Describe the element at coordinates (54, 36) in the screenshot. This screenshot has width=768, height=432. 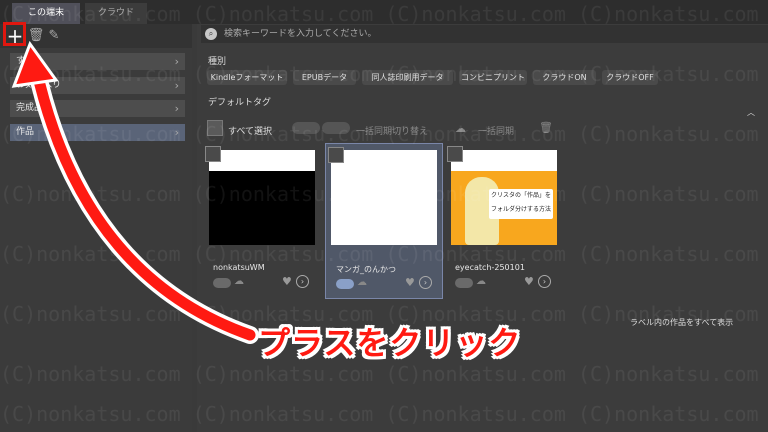
I see `edit-pencil-icon: ✎` at that location.